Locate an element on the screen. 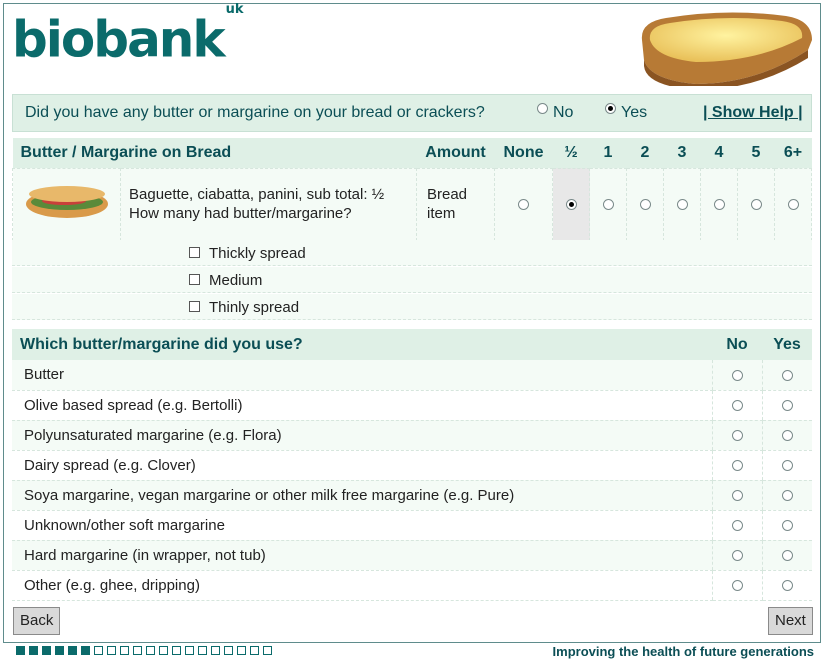 Image resolution: width=826 pixels, height=663 pixels. amount-1-radio is located at coordinates (608, 205).